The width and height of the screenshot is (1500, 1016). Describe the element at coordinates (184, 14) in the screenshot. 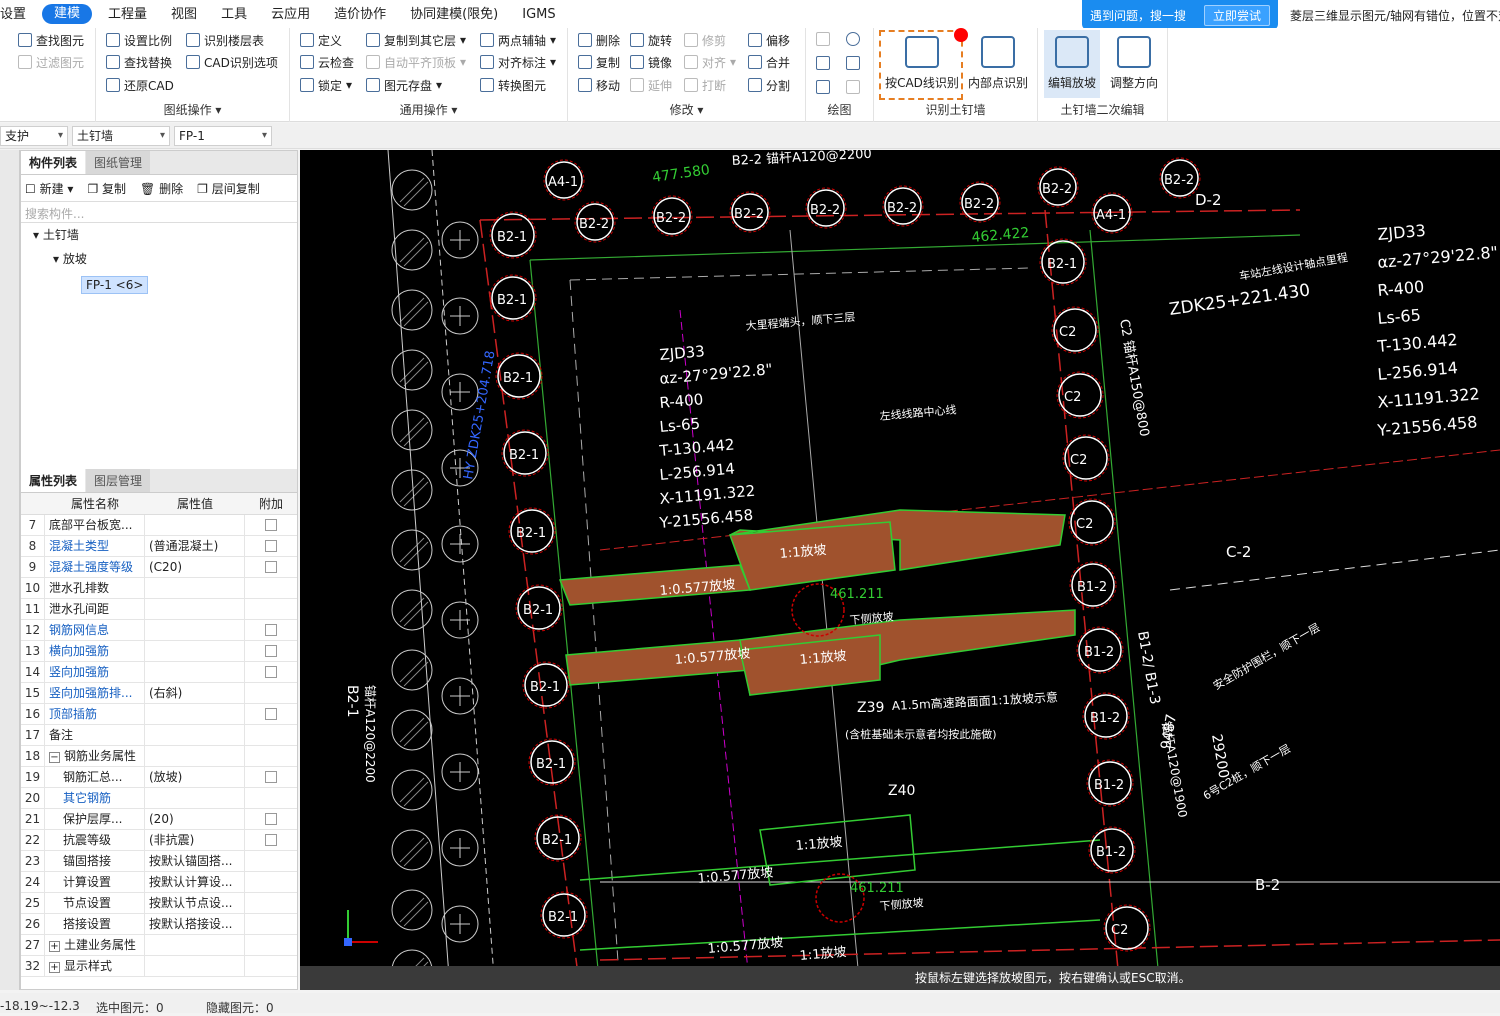

I see `menu-view: 视图` at that location.